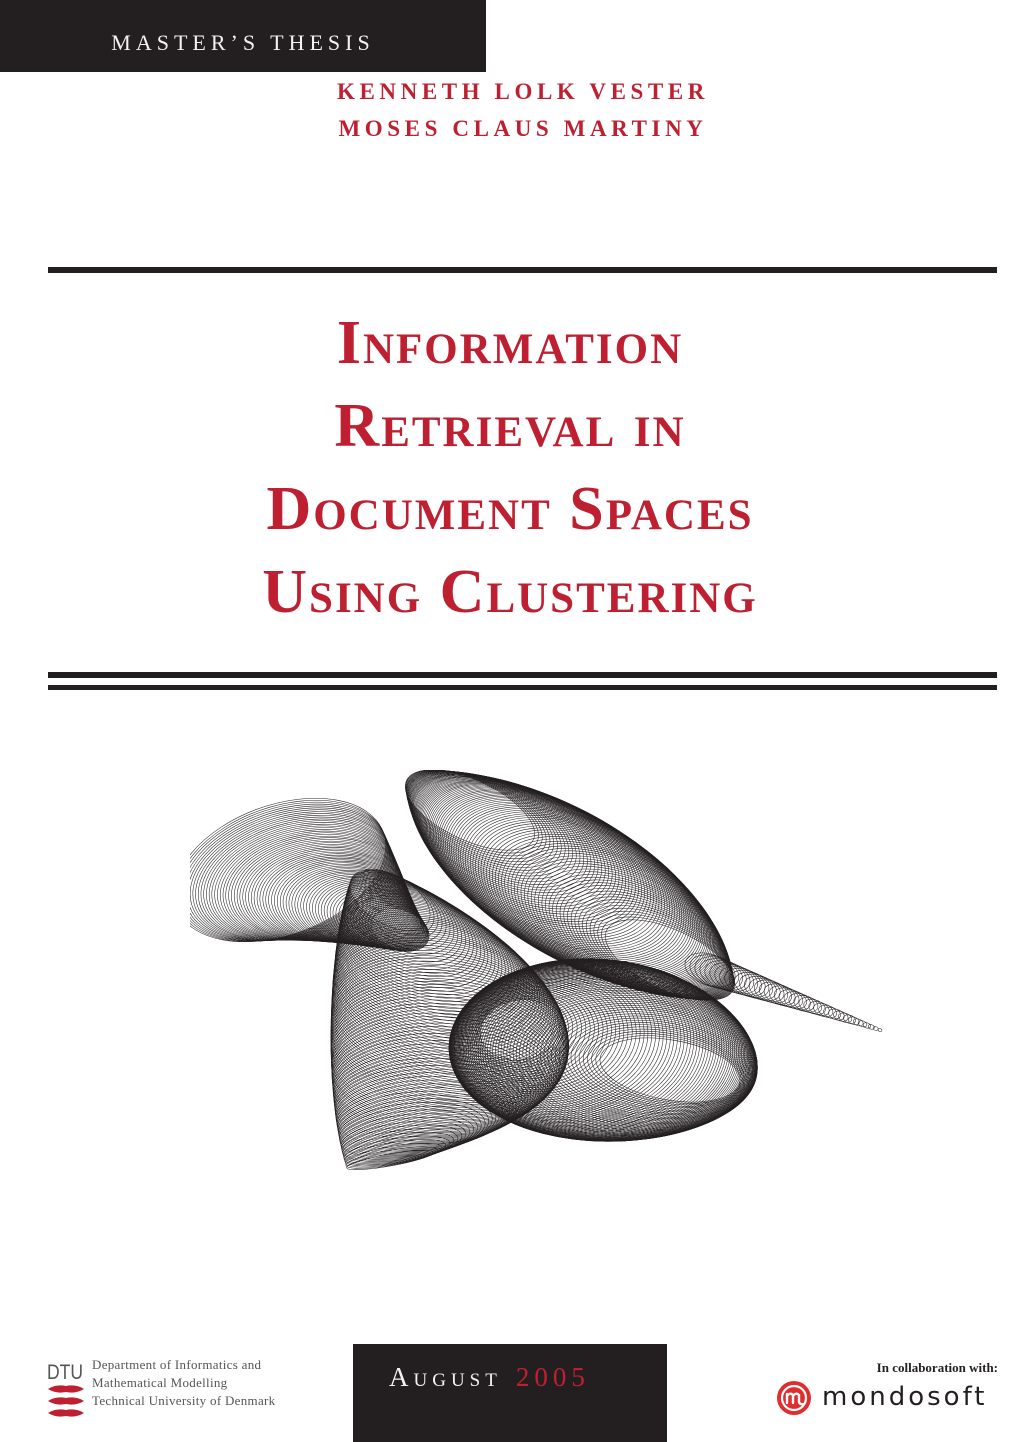  What do you see at coordinates (552, 1377) in the screenshot?
I see `date-year: 2005` at bounding box center [552, 1377].